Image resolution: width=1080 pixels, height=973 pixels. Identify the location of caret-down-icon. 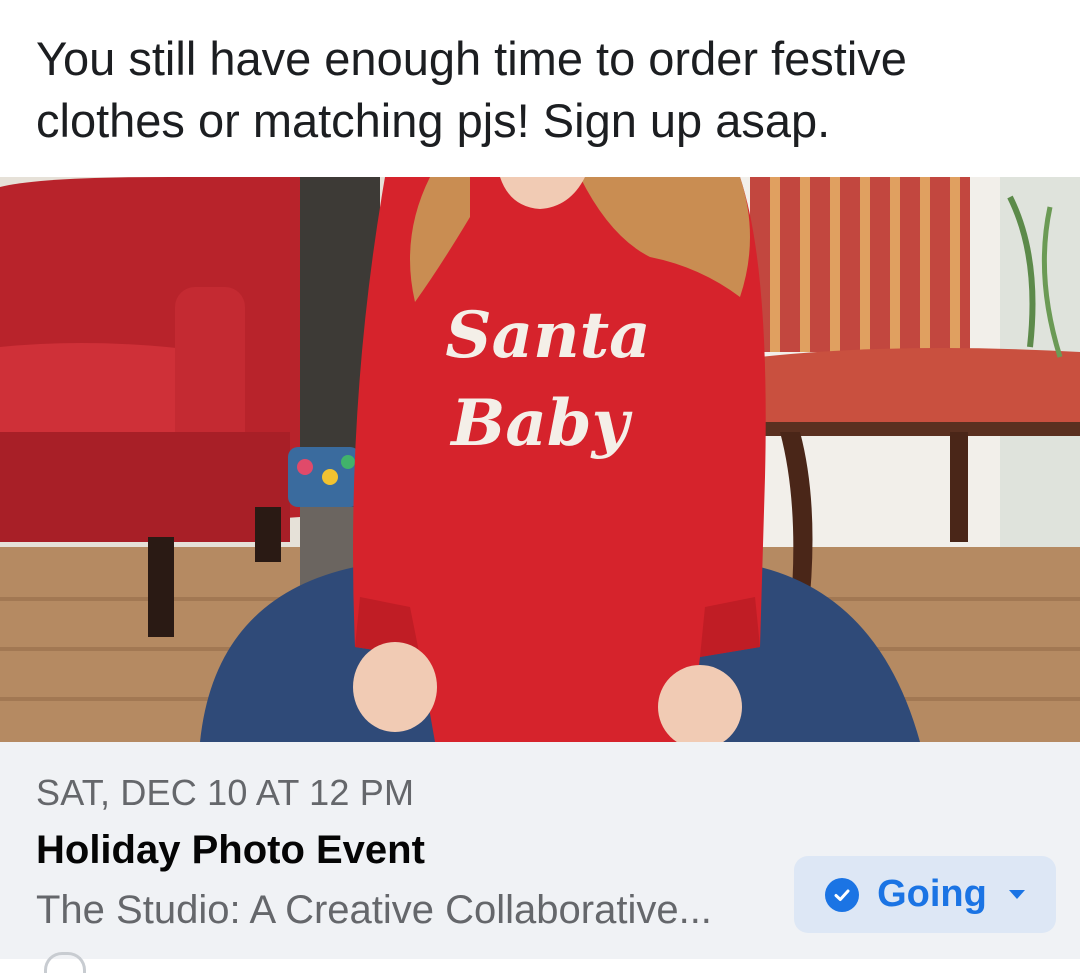
(1016, 894).